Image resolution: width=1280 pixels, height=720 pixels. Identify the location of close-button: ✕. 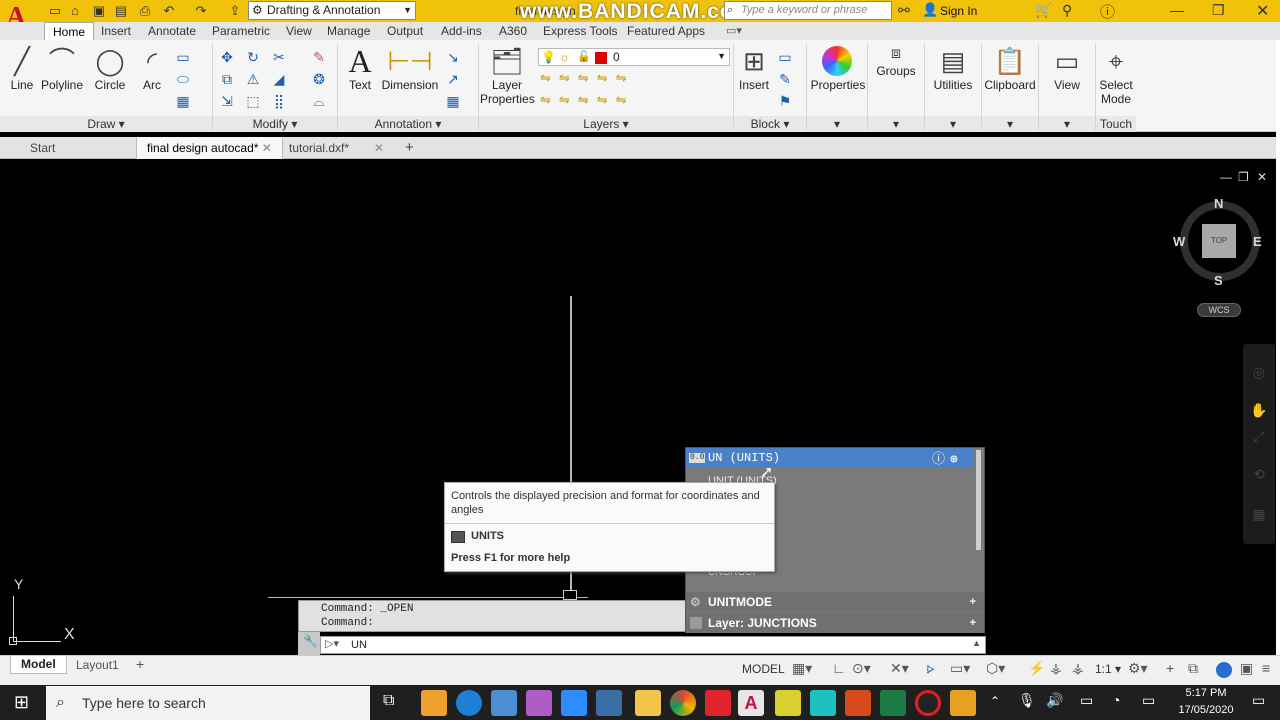
(1262, 11).